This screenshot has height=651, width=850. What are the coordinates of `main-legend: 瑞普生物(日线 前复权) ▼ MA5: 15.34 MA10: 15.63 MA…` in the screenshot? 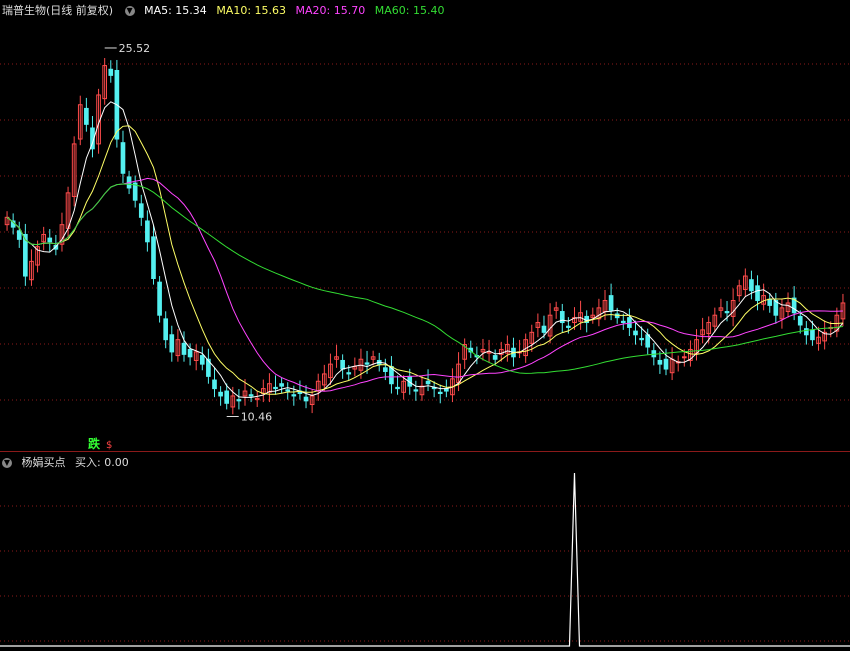 It's located at (226, 11).